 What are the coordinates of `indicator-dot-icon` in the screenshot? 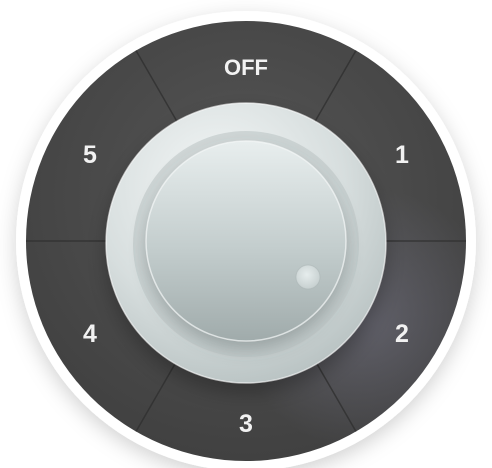 It's located at (308, 277).